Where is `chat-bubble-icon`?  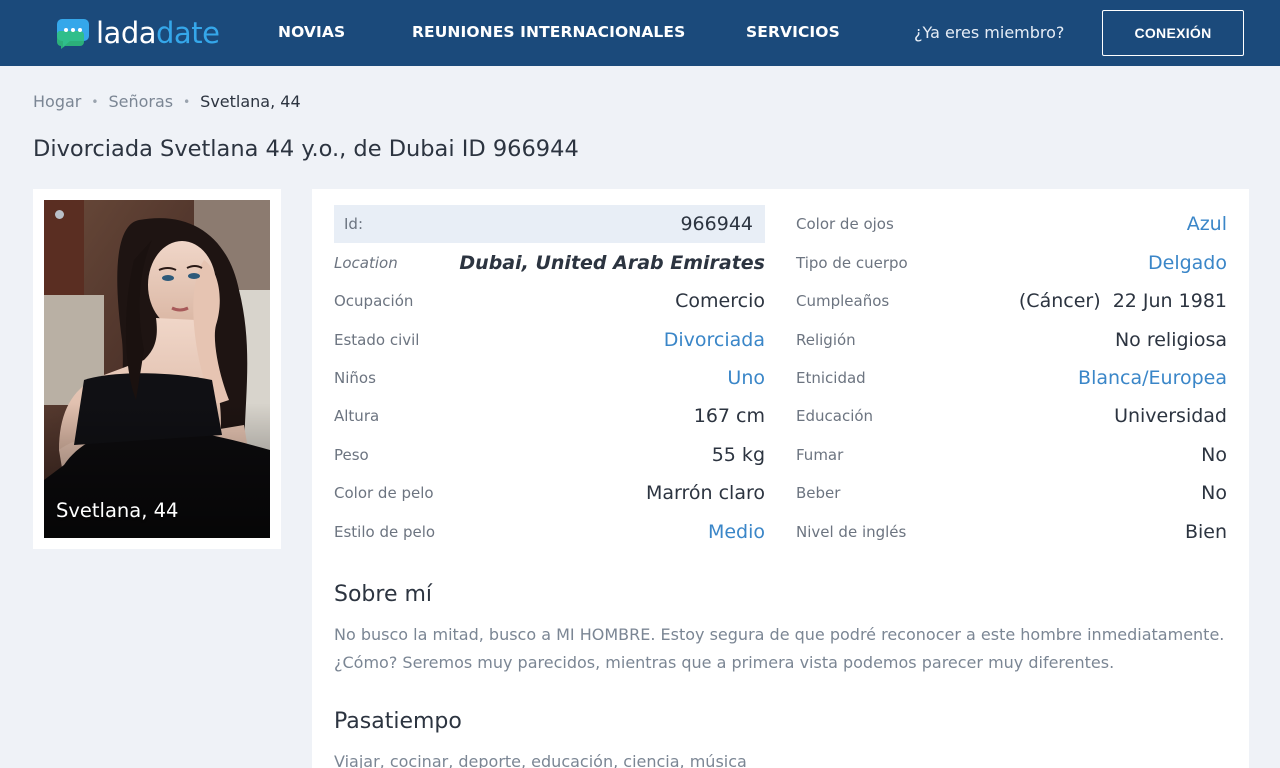 chat-bubble-icon is located at coordinates (73, 34).